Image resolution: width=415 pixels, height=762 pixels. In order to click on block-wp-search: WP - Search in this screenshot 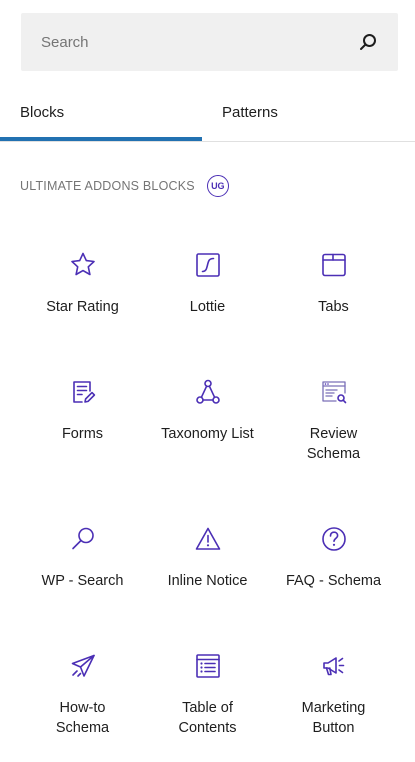, I will do `click(82, 558)`.